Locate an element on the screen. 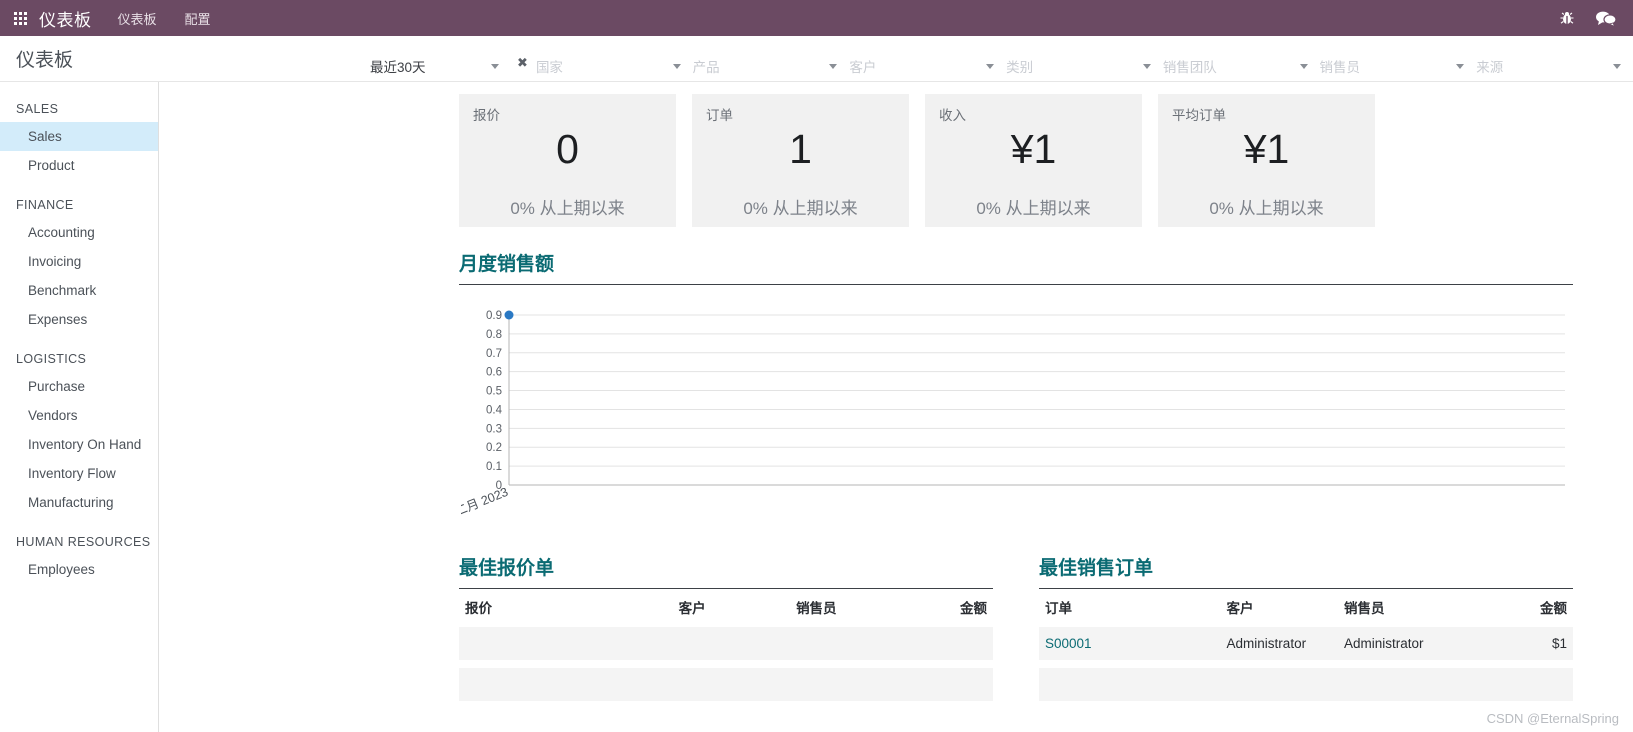 The width and height of the screenshot is (1633, 732). kpi-average-order: 平均订单 ¥1 0% 从上期以来 is located at coordinates (1266, 160).